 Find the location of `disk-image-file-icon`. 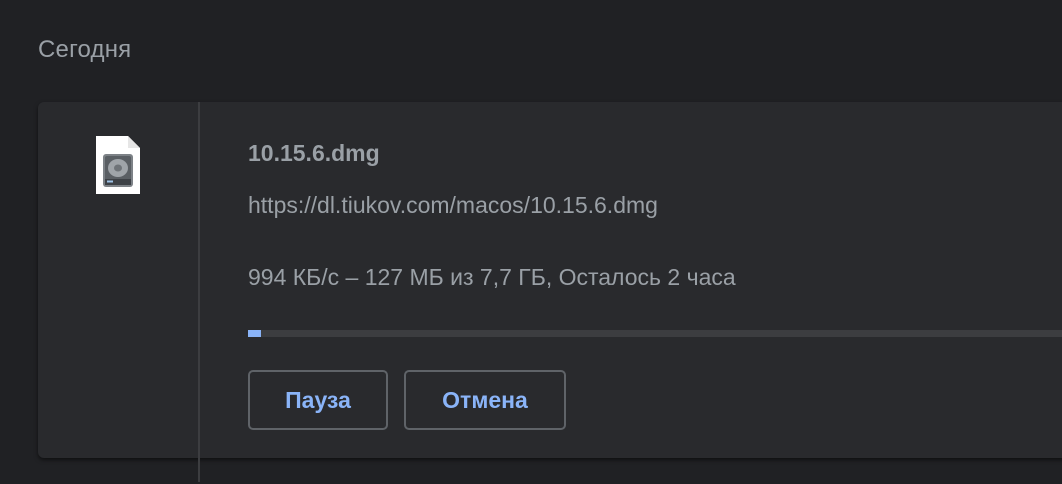

disk-image-file-icon is located at coordinates (118, 165).